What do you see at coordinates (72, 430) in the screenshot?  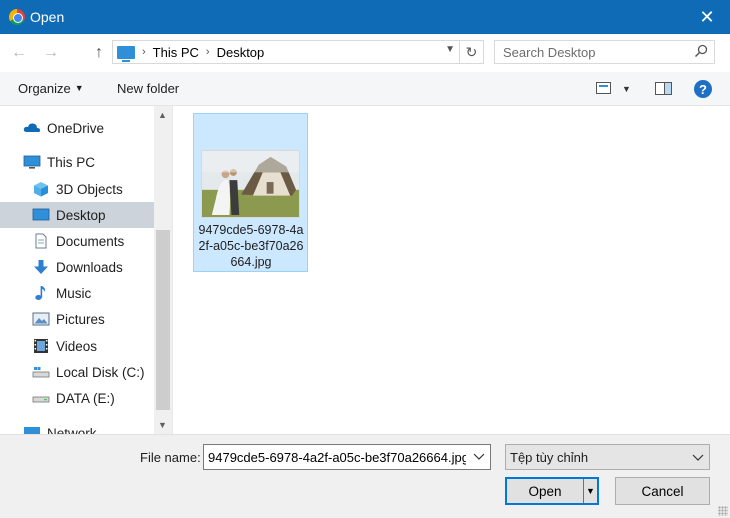 I see `sidebar-item-label: Network` at bounding box center [72, 430].